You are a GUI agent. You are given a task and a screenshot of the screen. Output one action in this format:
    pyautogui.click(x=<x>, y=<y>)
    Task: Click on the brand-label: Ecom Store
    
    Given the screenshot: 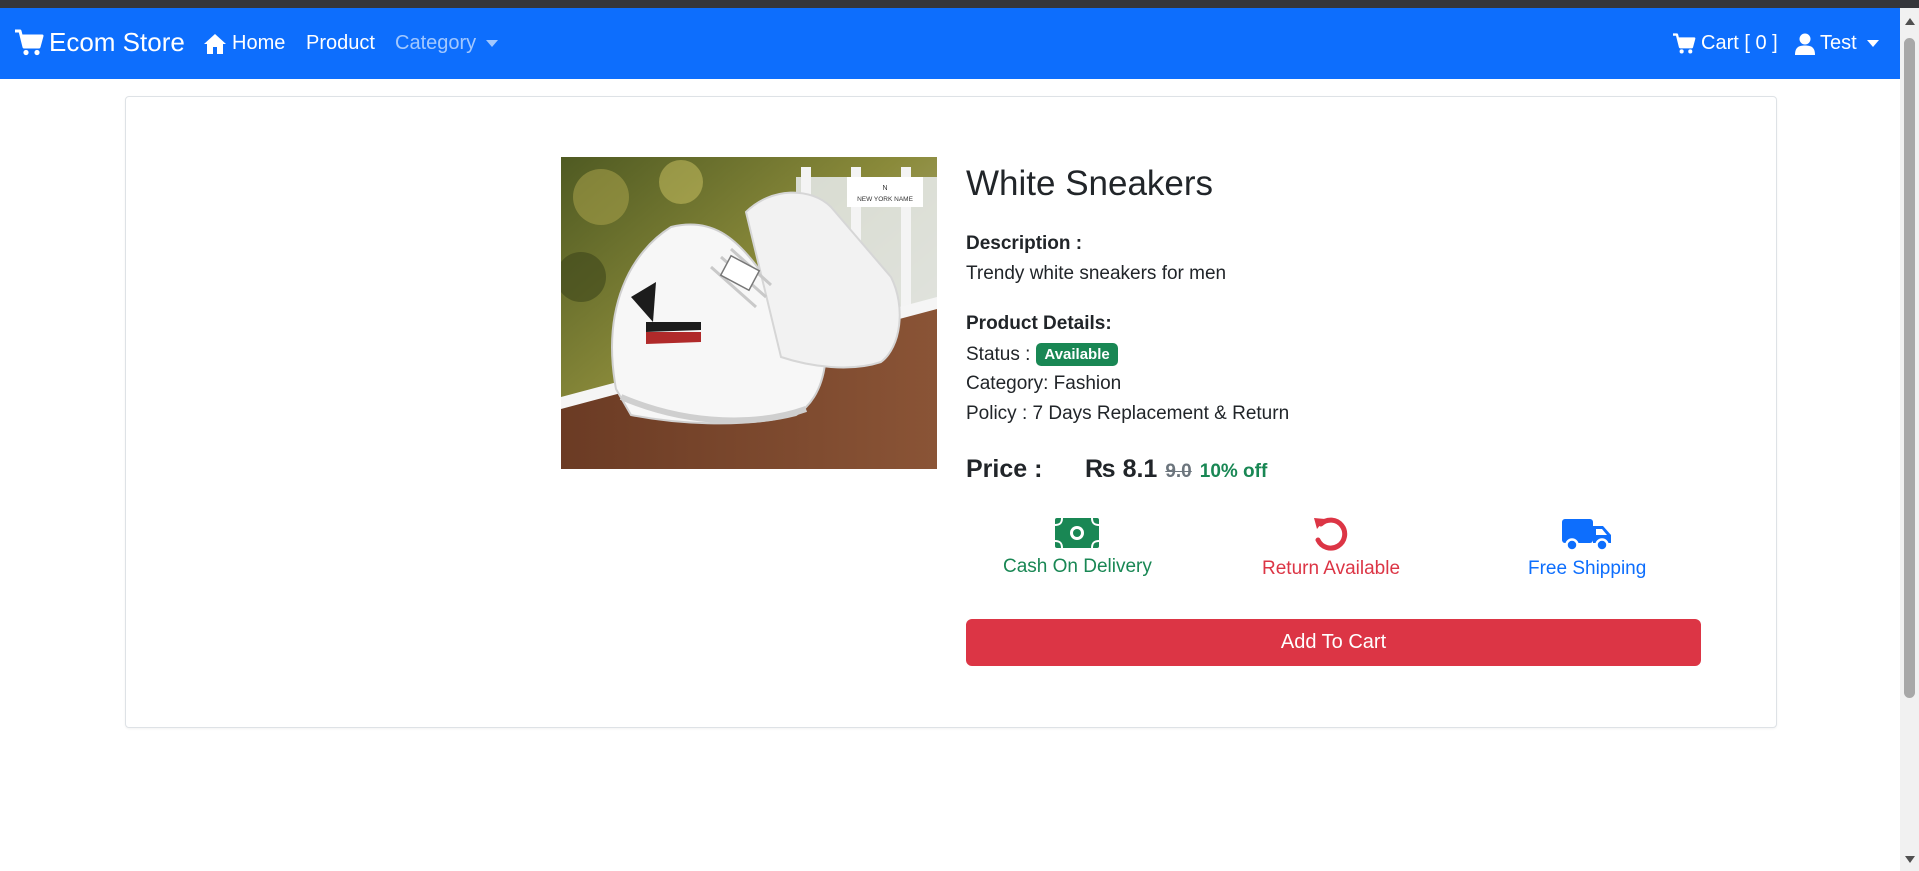 What is the action you would take?
    pyautogui.click(x=117, y=42)
    